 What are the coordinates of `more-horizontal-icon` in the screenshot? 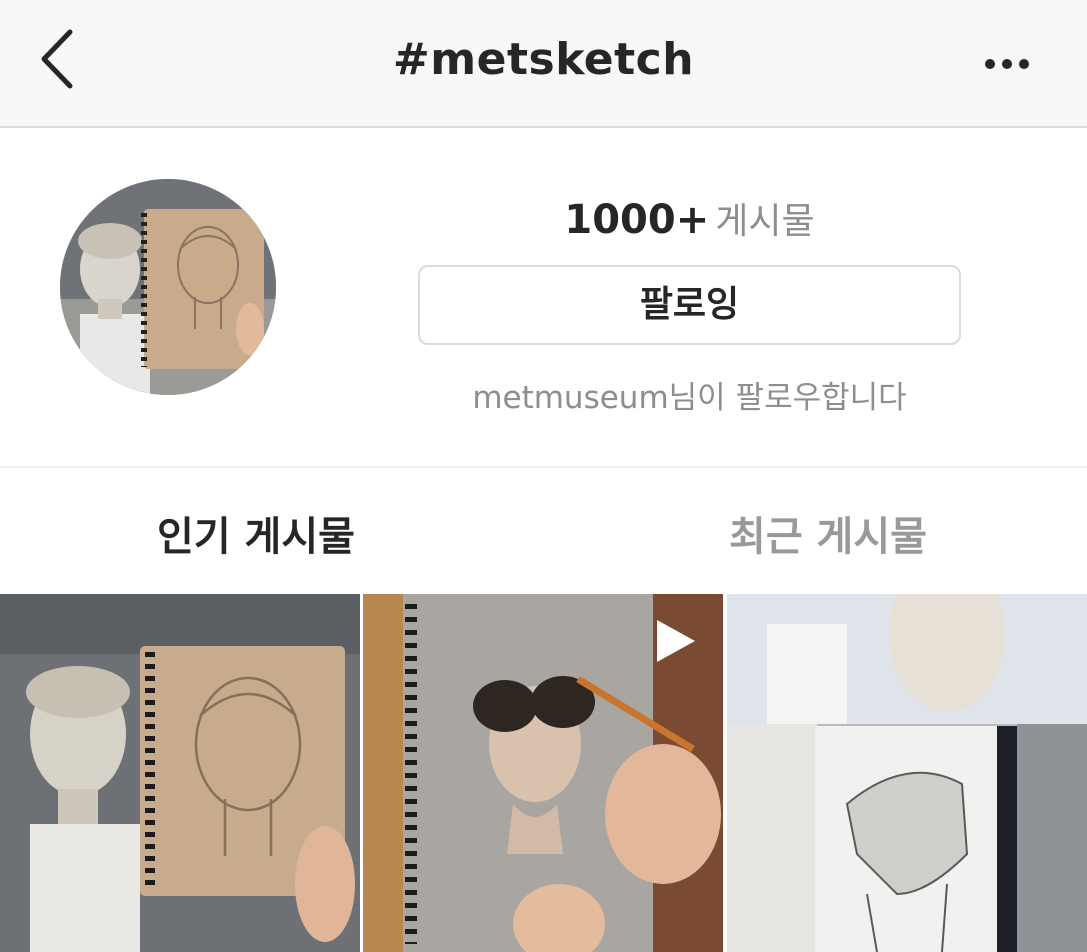 It's located at (1007, 64).